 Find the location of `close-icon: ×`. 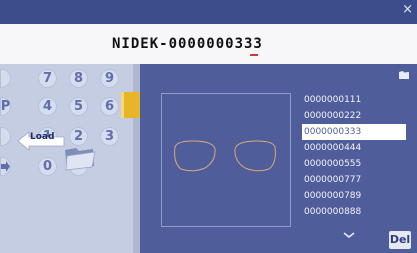

close-icon: × is located at coordinates (407, 10).